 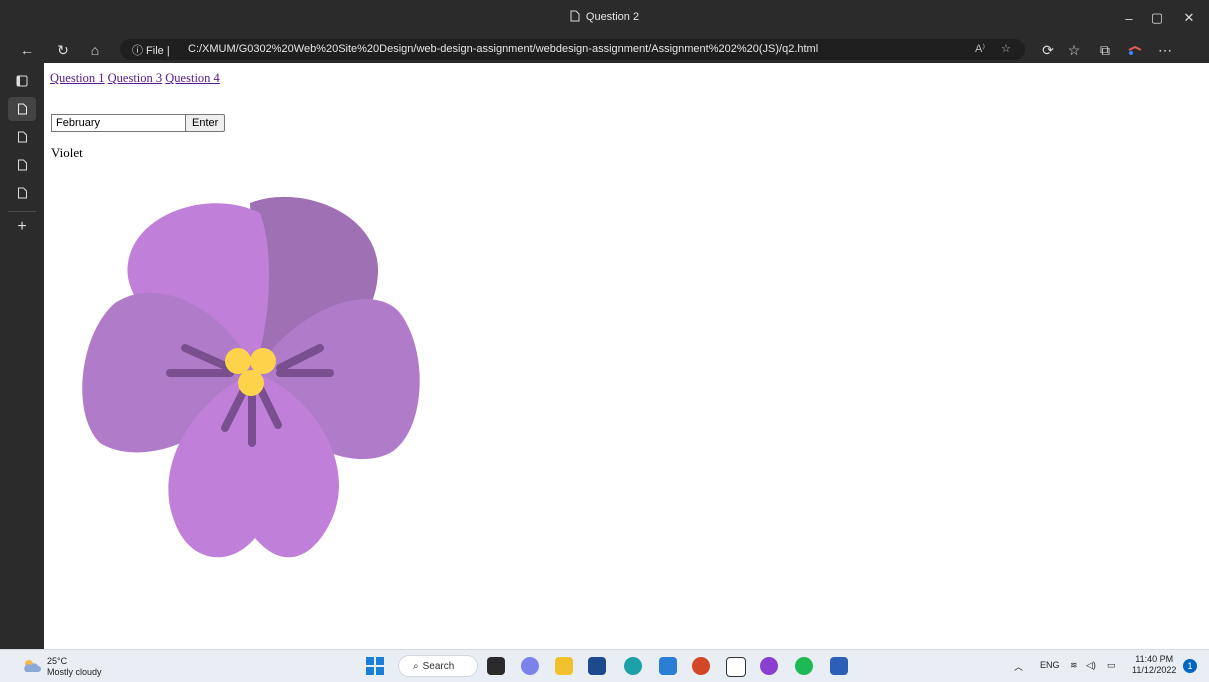 I want to click on page-icon, so click(x=575, y=16).